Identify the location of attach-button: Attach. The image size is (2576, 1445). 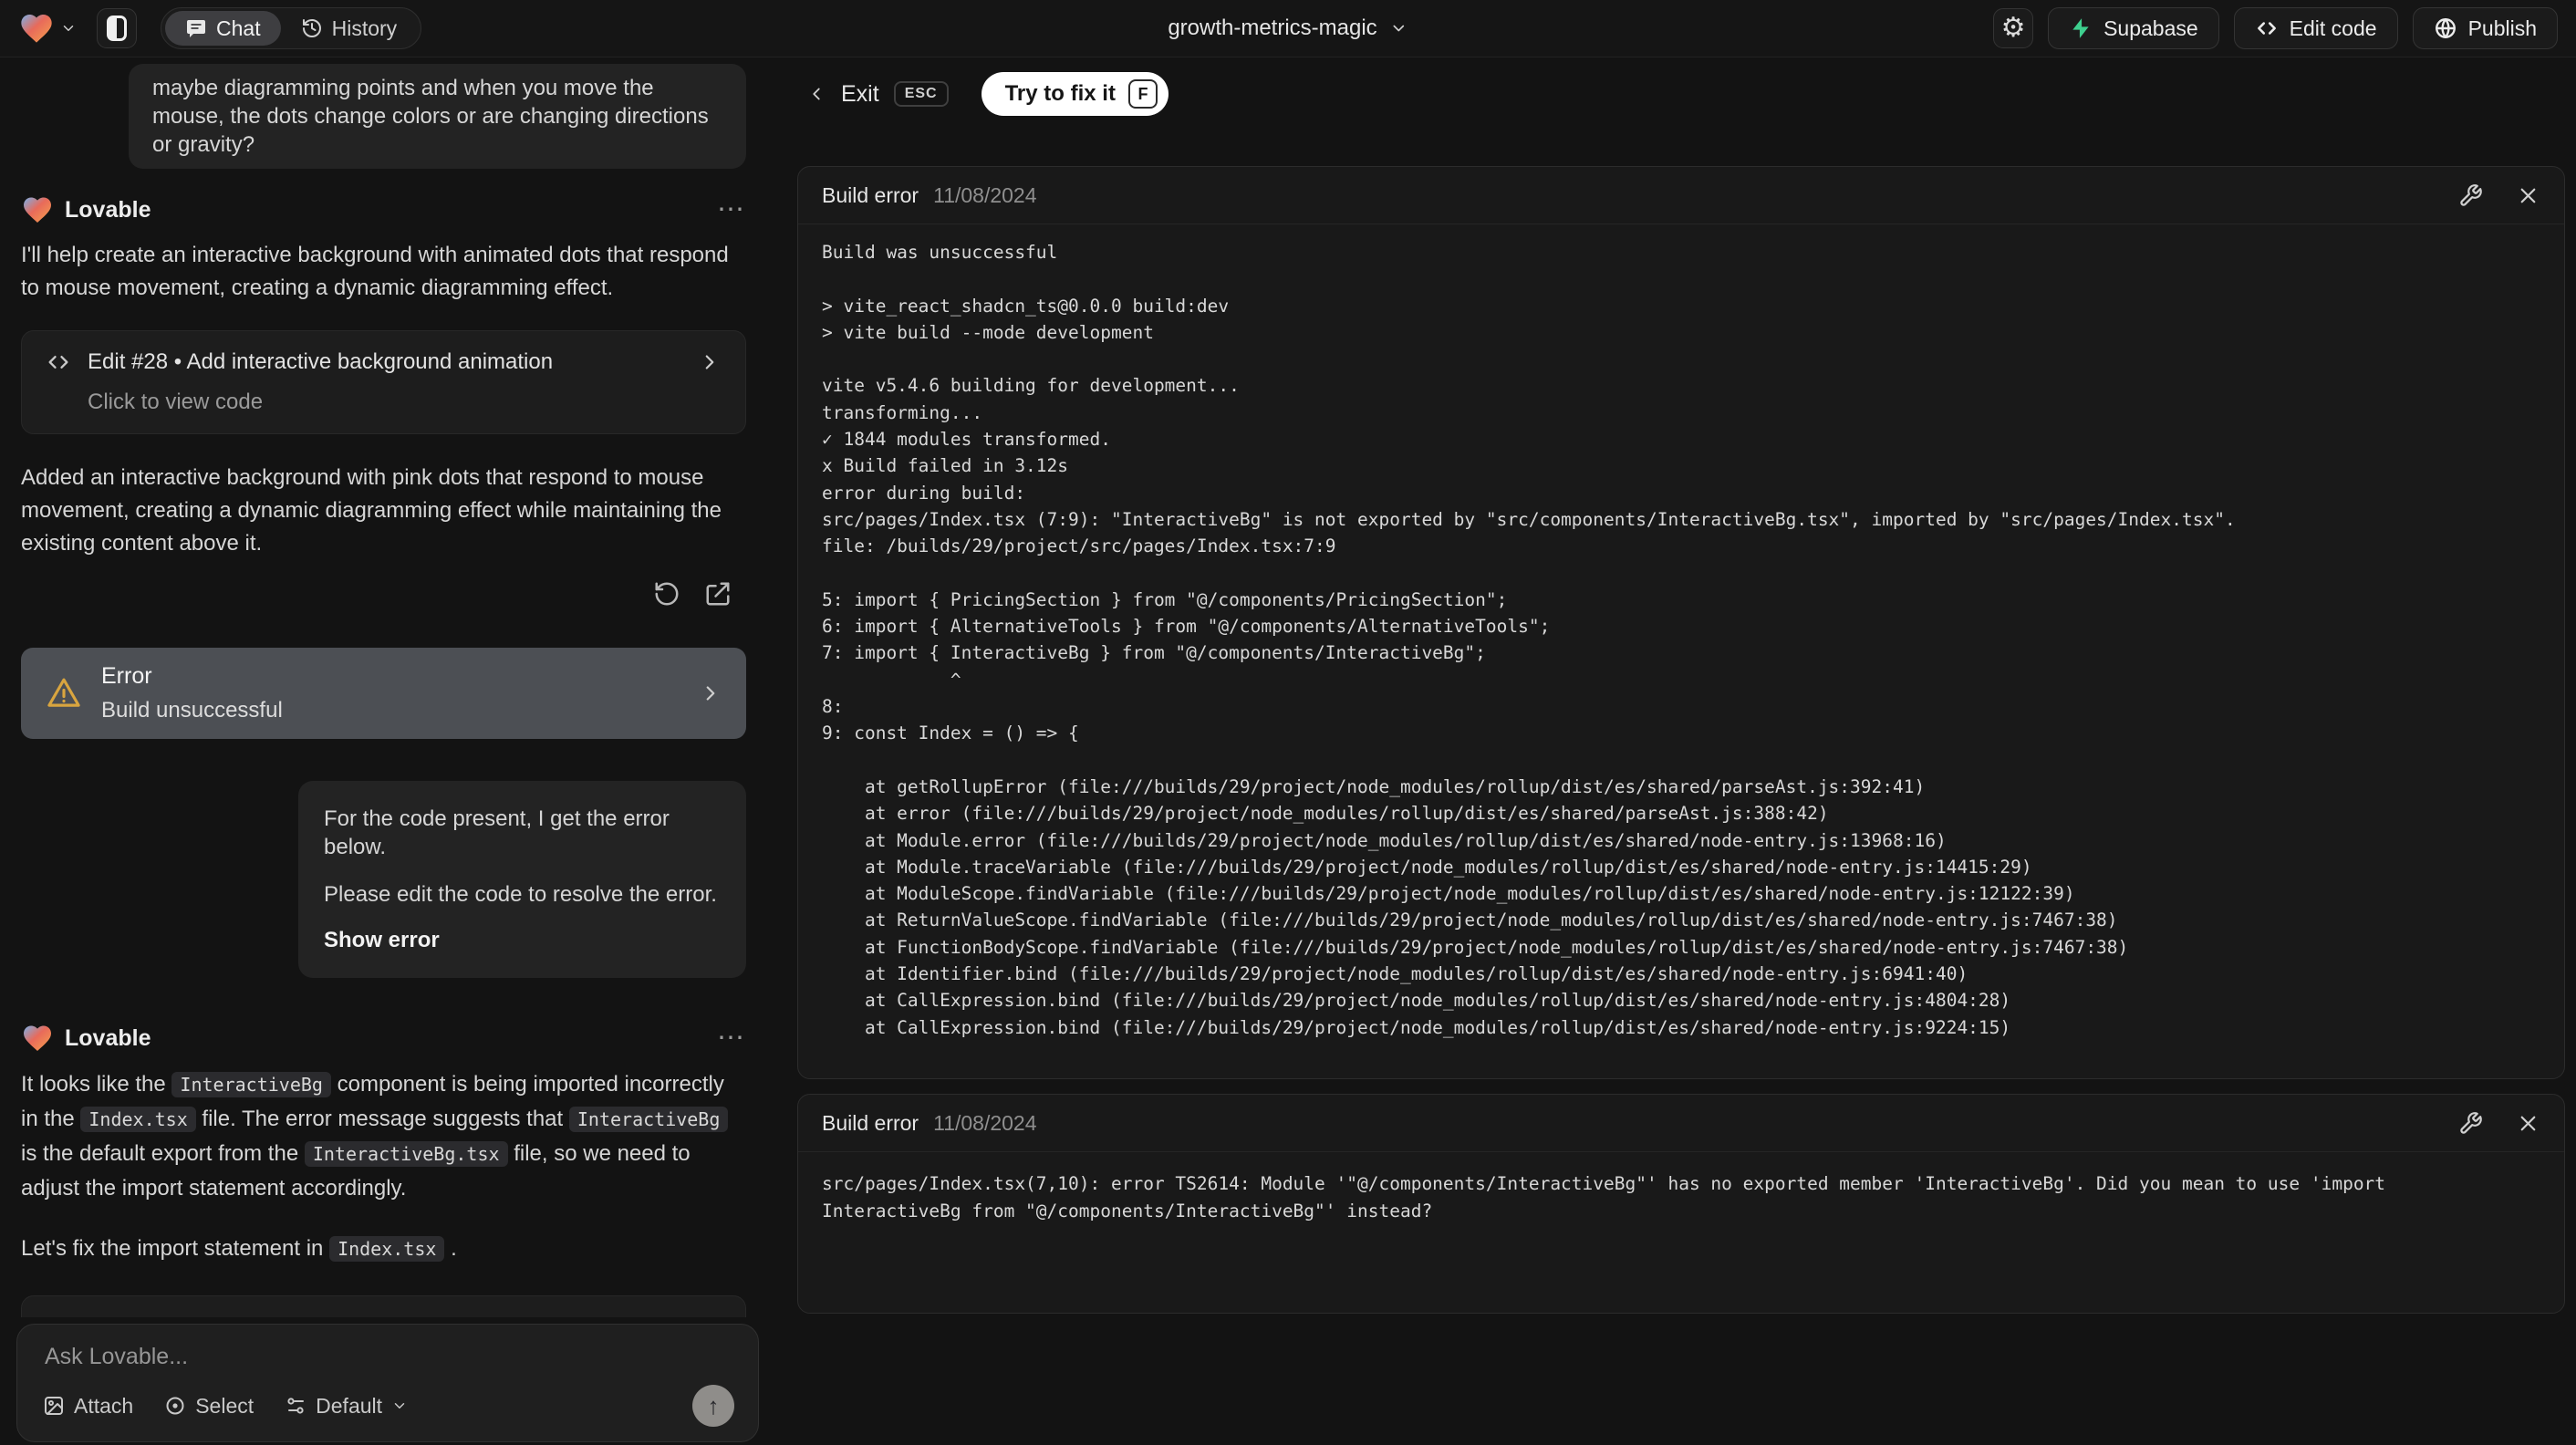
(88, 1406).